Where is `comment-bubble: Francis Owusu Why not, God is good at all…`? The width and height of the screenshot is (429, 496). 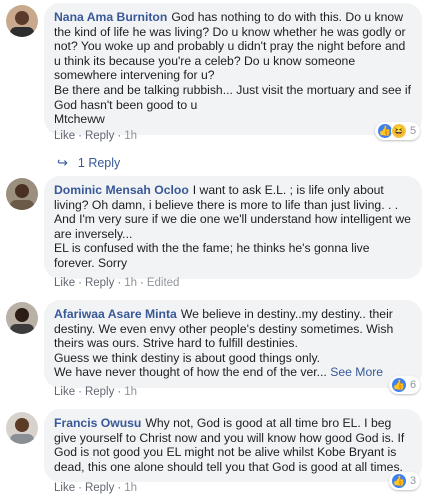
comment-bubble: Francis Owusu Why not, God is good at all… is located at coordinates (233, 446).